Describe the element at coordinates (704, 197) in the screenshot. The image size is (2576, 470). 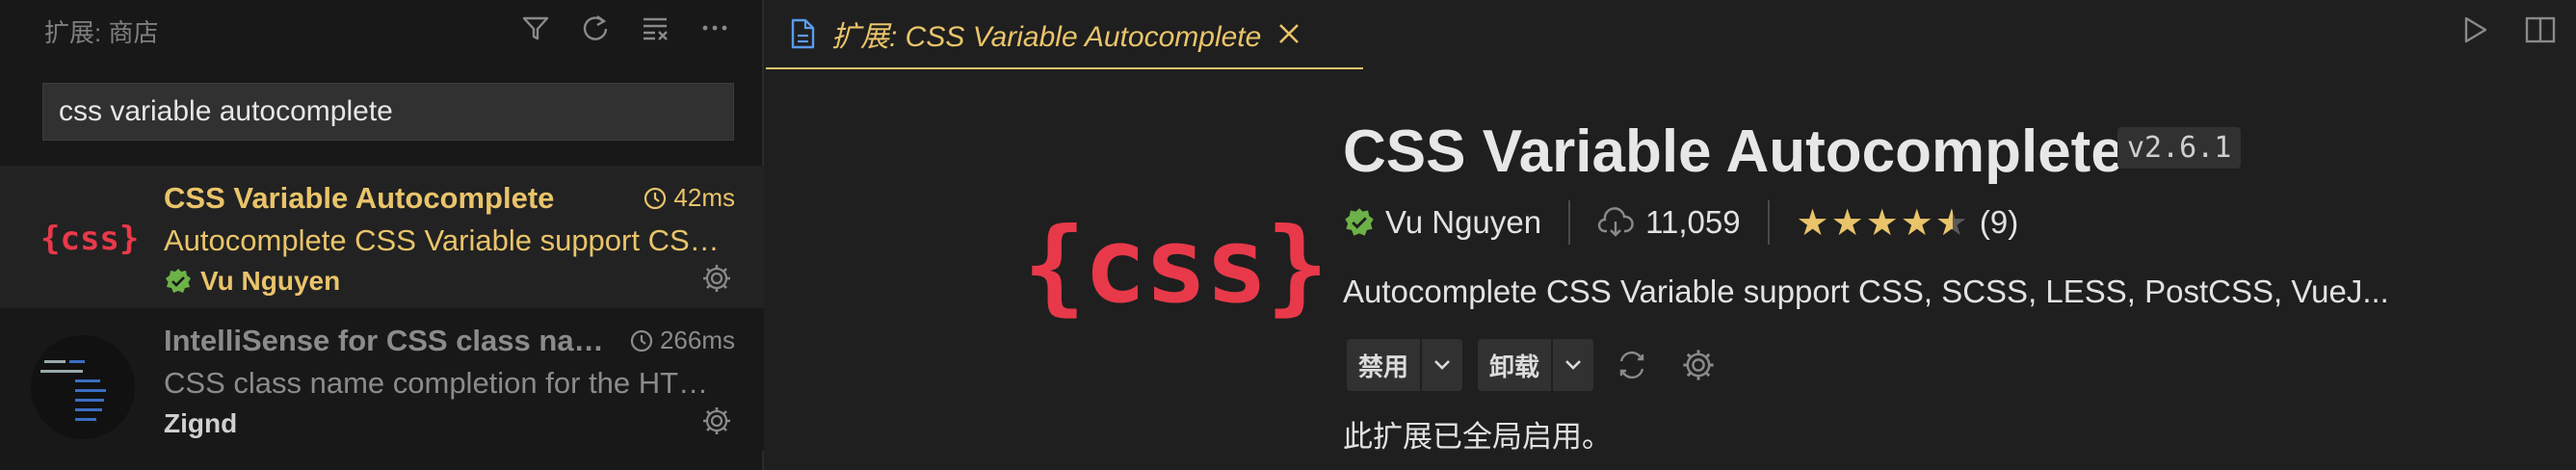
I see `activation-time-text: 42ms` at that location.